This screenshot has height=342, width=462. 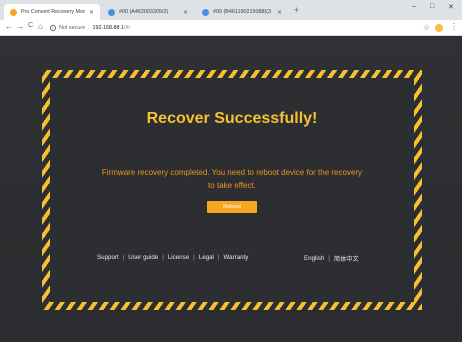 What do you see at coordinates (206, 257) in the screenshot?
I see `legal-link: Legal` at bounding box center [206, 257].